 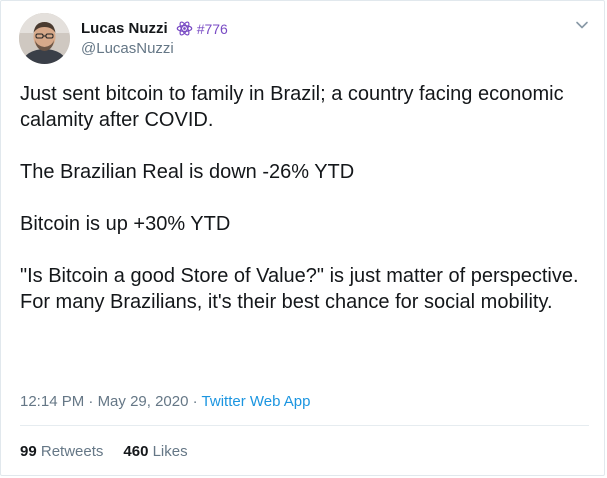 What do you see at coordinates (582, 25) in the screenshot?
I see `chevron-down-icon` at bounding box center [582, 25].